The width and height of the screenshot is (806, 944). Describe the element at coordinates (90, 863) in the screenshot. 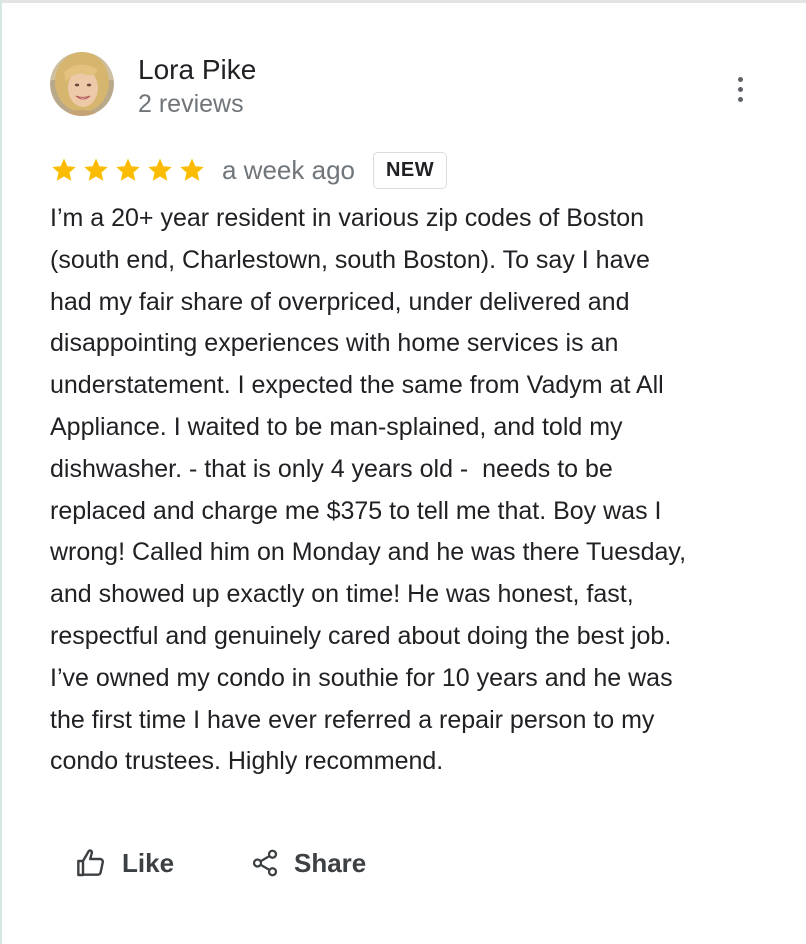

I see `thumb-up-icon` at that location.